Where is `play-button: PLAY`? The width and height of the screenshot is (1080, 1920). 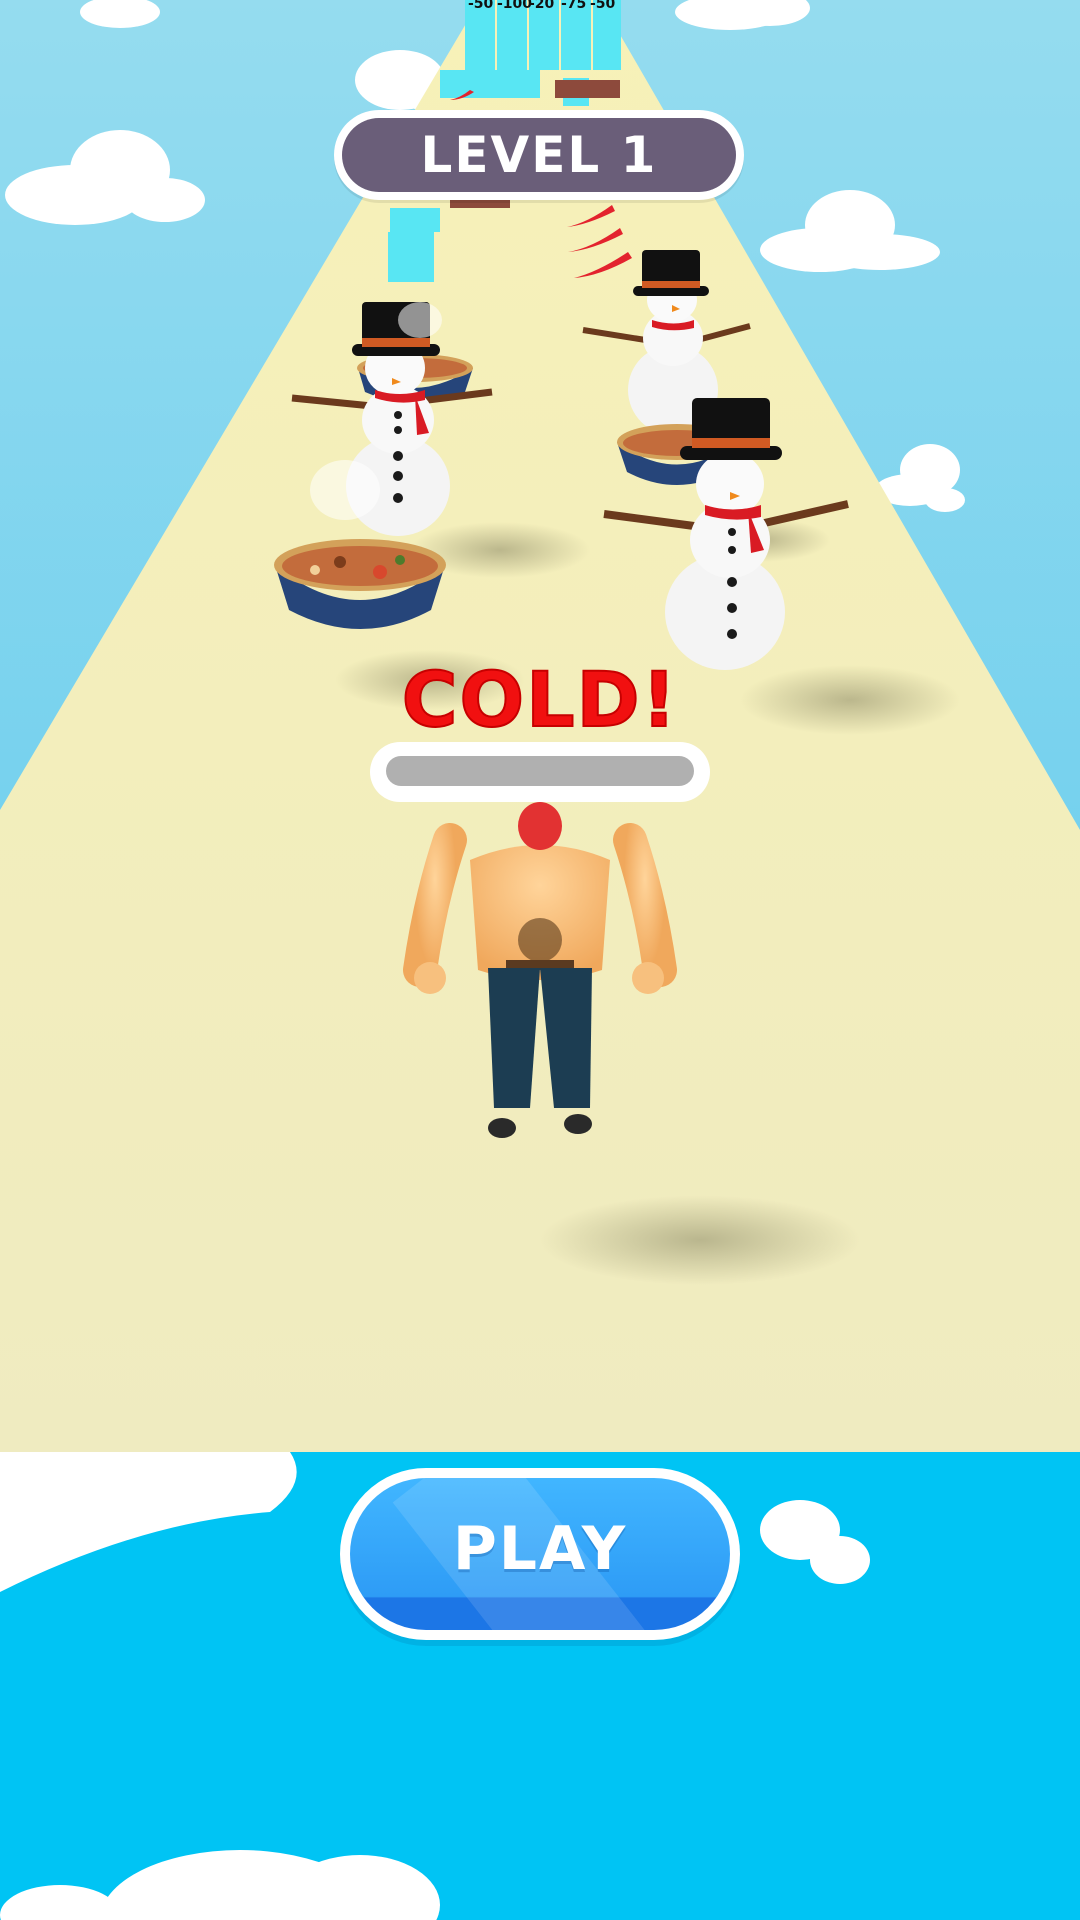
play-button: PLAY is located at coordinates (540, 1554).